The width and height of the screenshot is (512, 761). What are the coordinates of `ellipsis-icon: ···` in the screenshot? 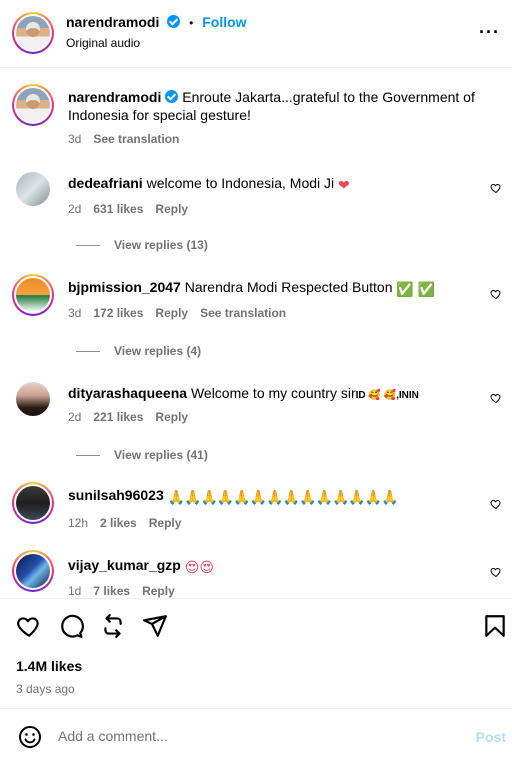 It's located at (489, 32).